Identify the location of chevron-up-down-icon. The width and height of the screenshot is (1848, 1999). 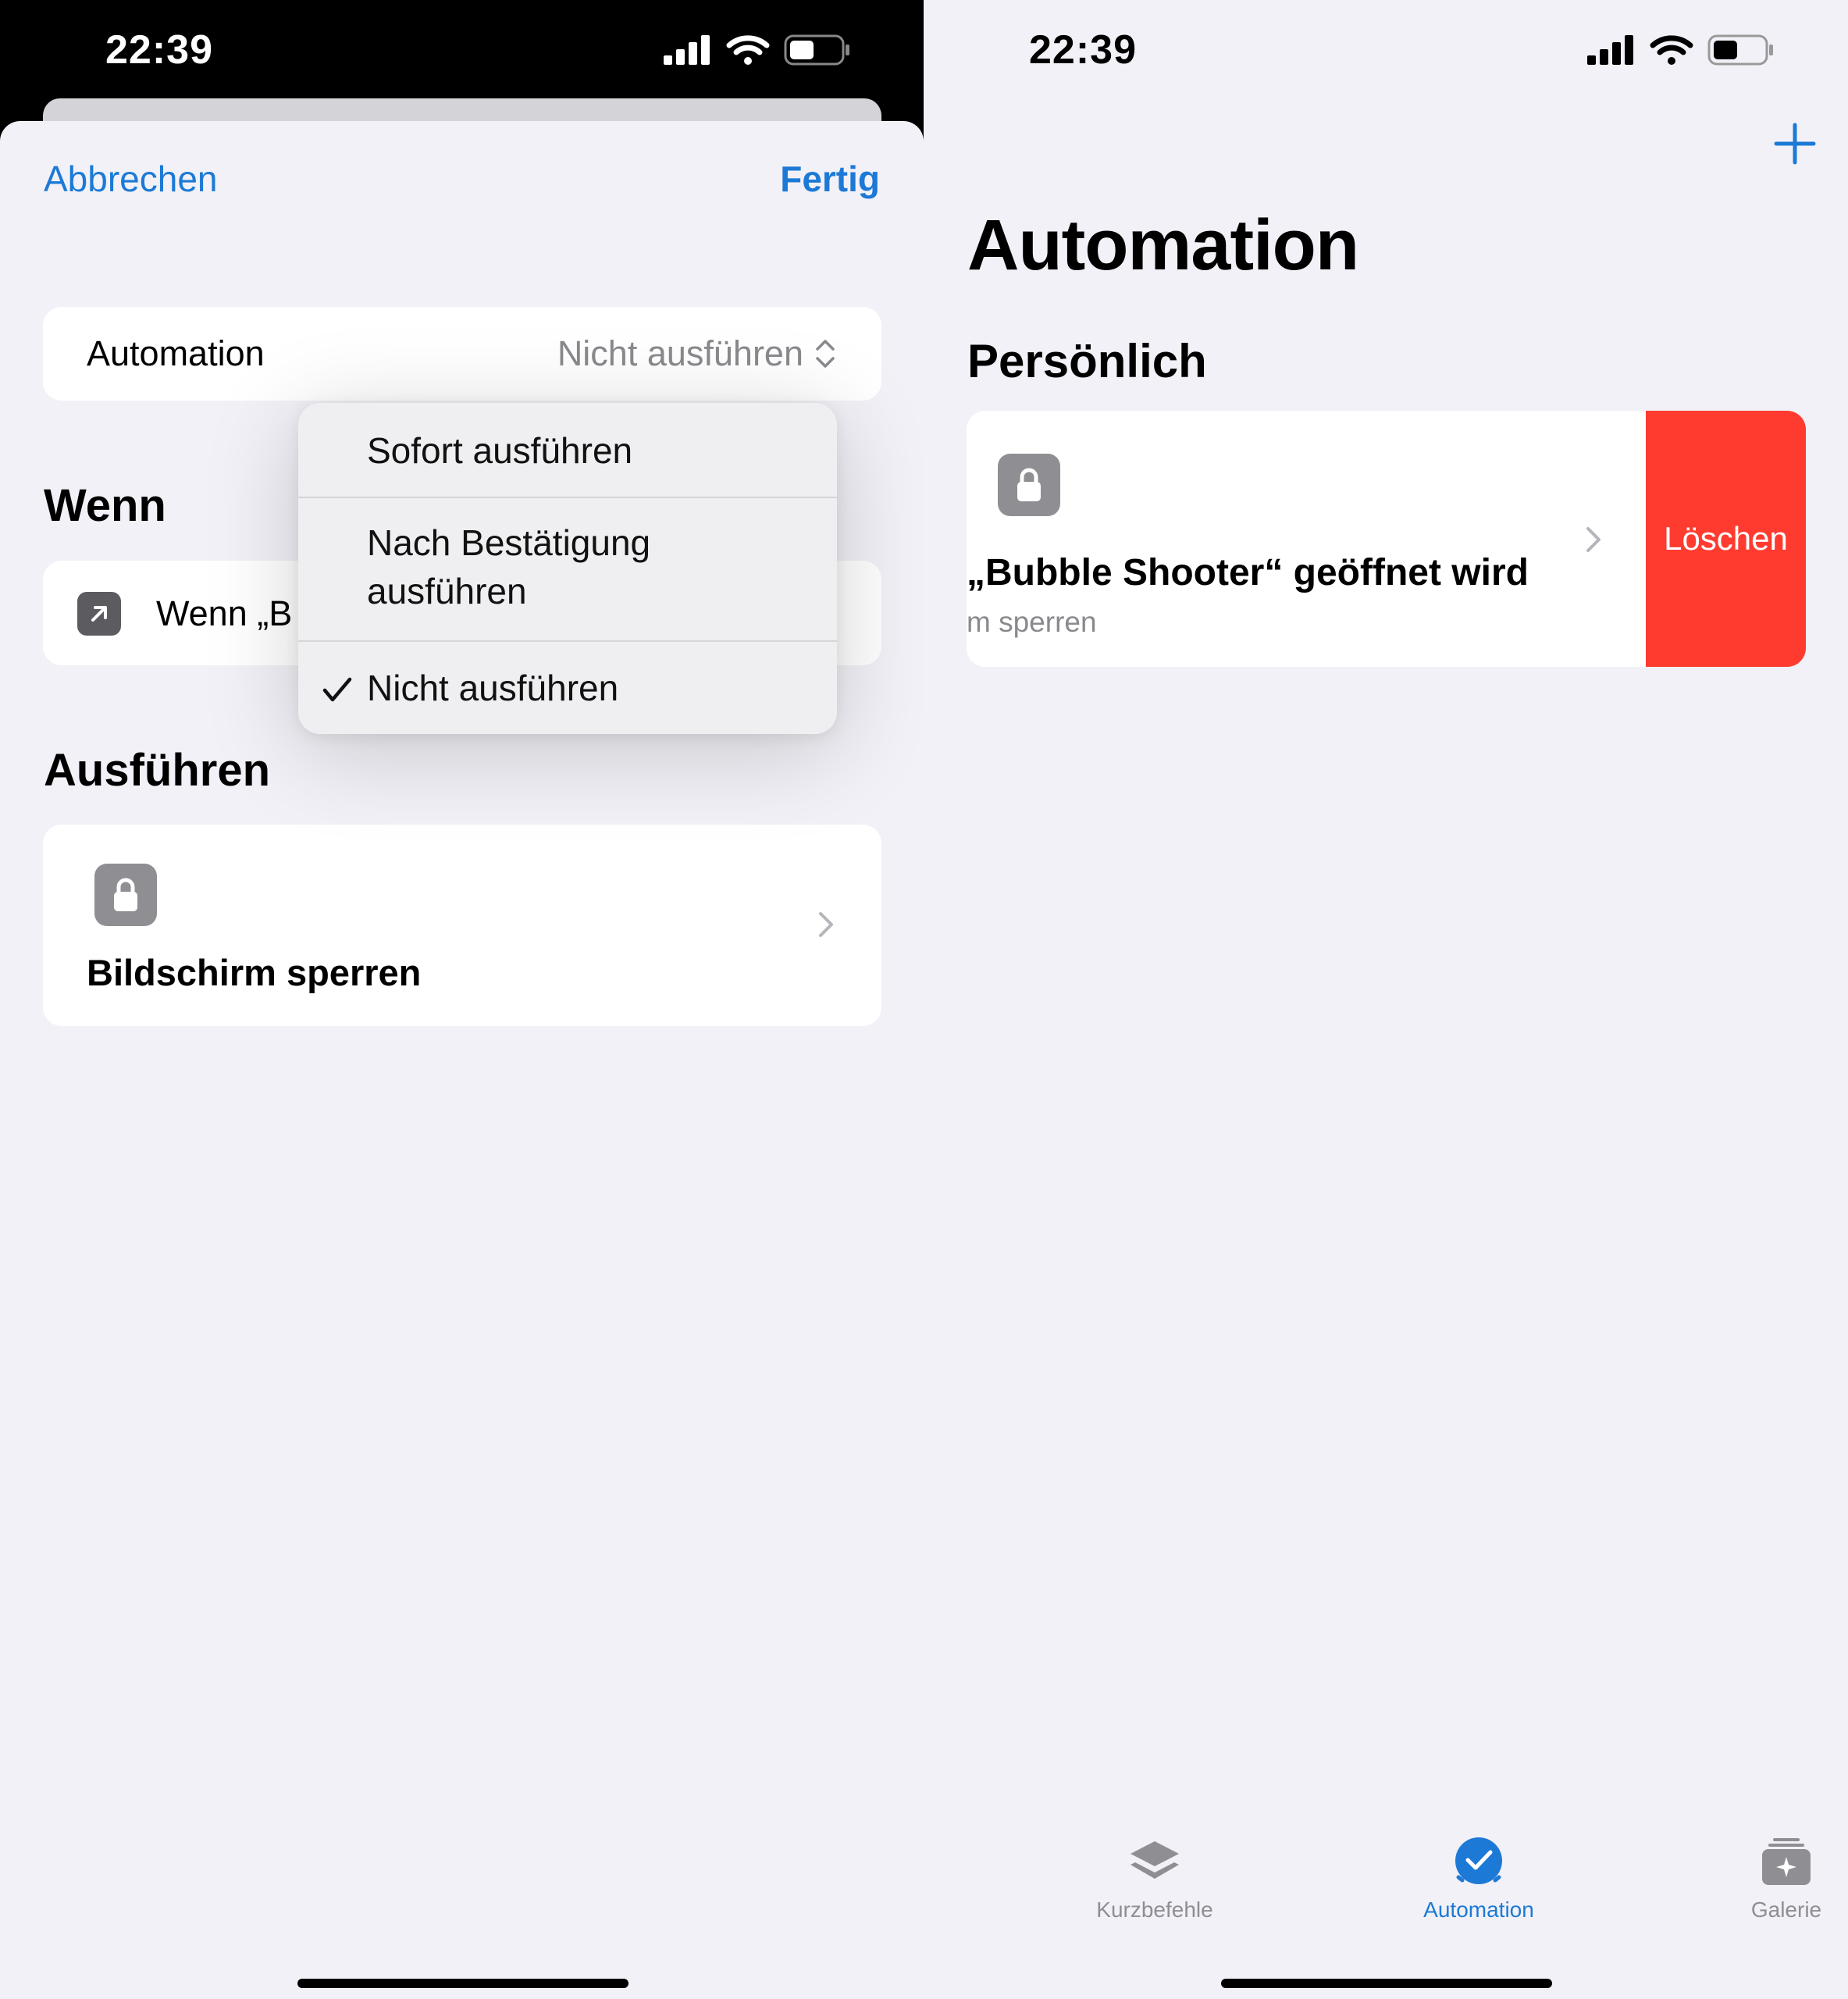
(826, 354).